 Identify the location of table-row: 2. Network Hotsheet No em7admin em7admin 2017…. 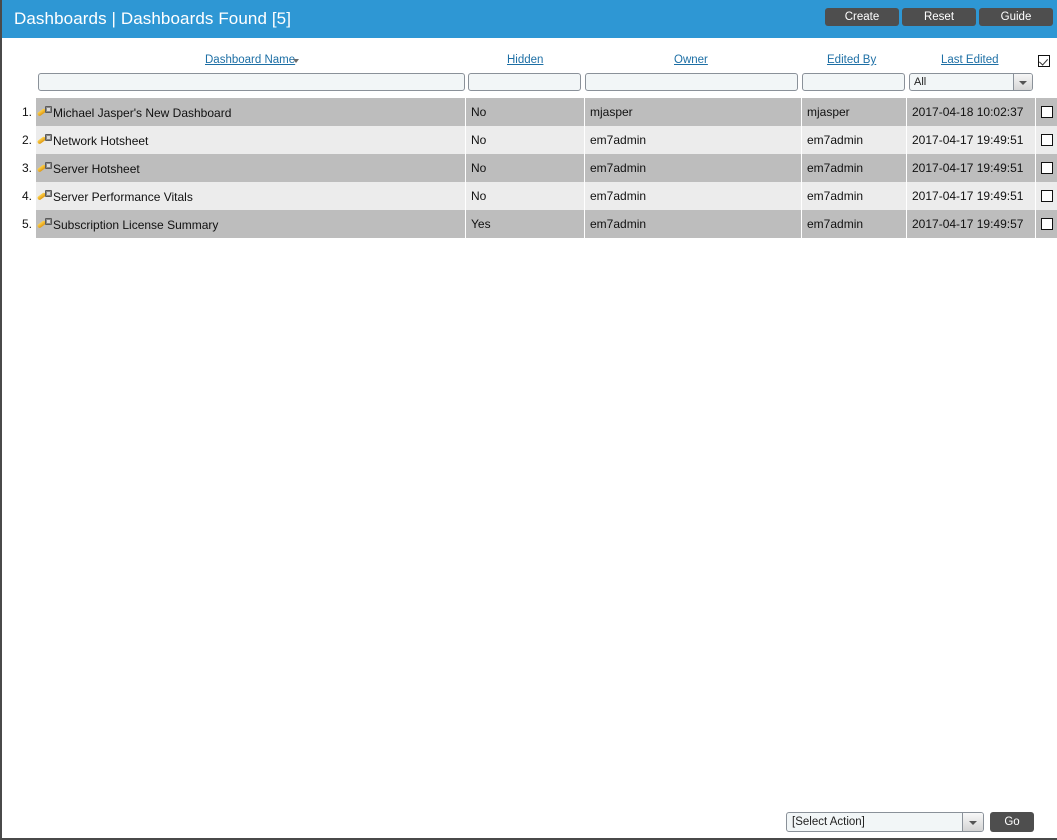
(529, 140).